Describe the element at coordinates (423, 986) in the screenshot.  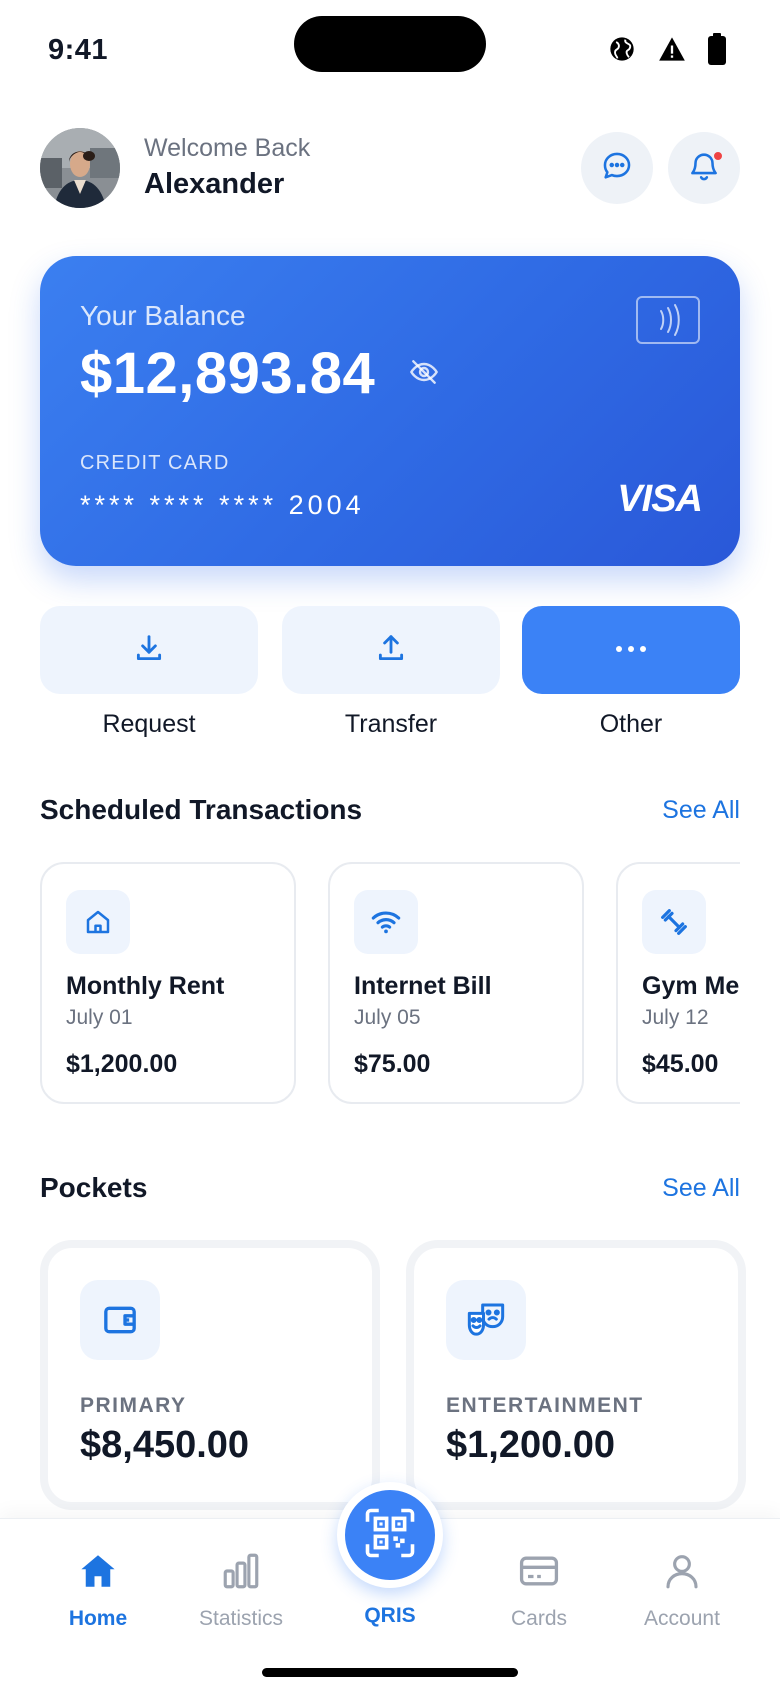
I see `scheduled-name: Internet Bill` at that location.